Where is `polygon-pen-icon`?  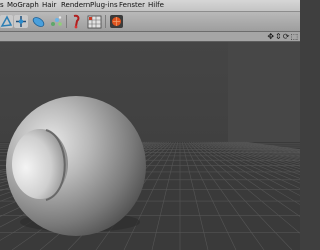
polygon-pen-icon is located at coordinates (7, 21).